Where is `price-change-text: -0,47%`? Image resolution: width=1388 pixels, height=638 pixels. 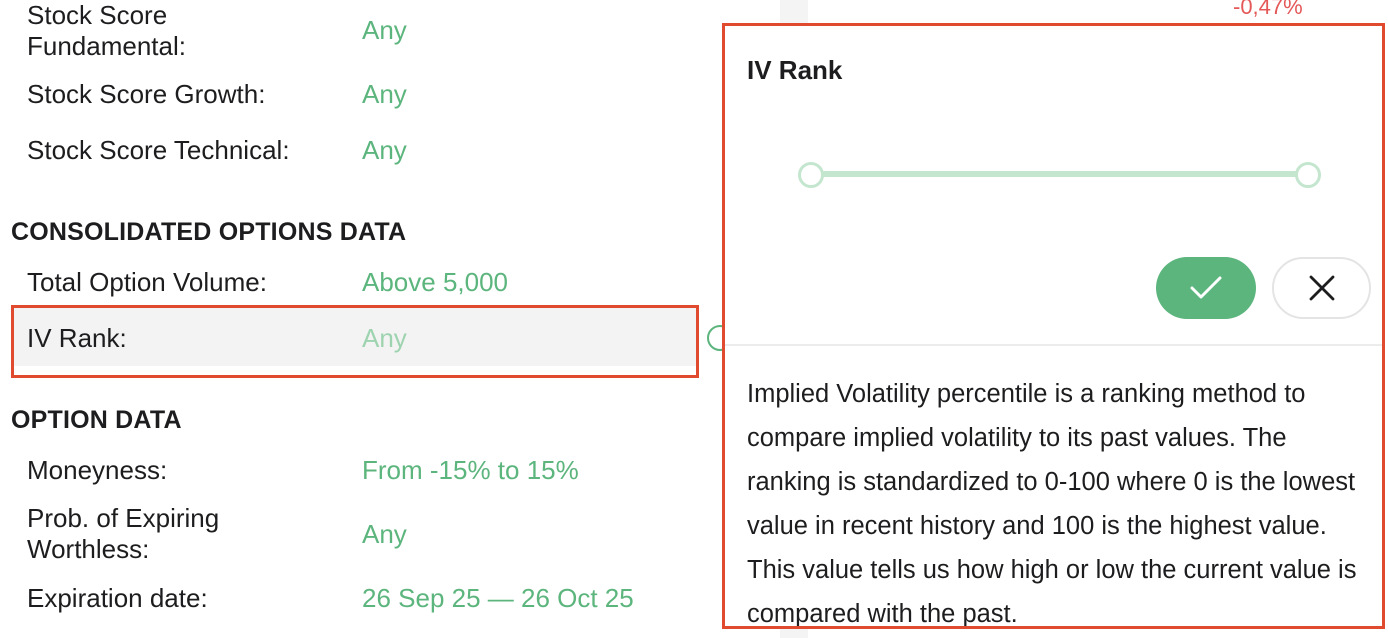 price-change-text: -0,47% is located at coordinates (1268, 9).